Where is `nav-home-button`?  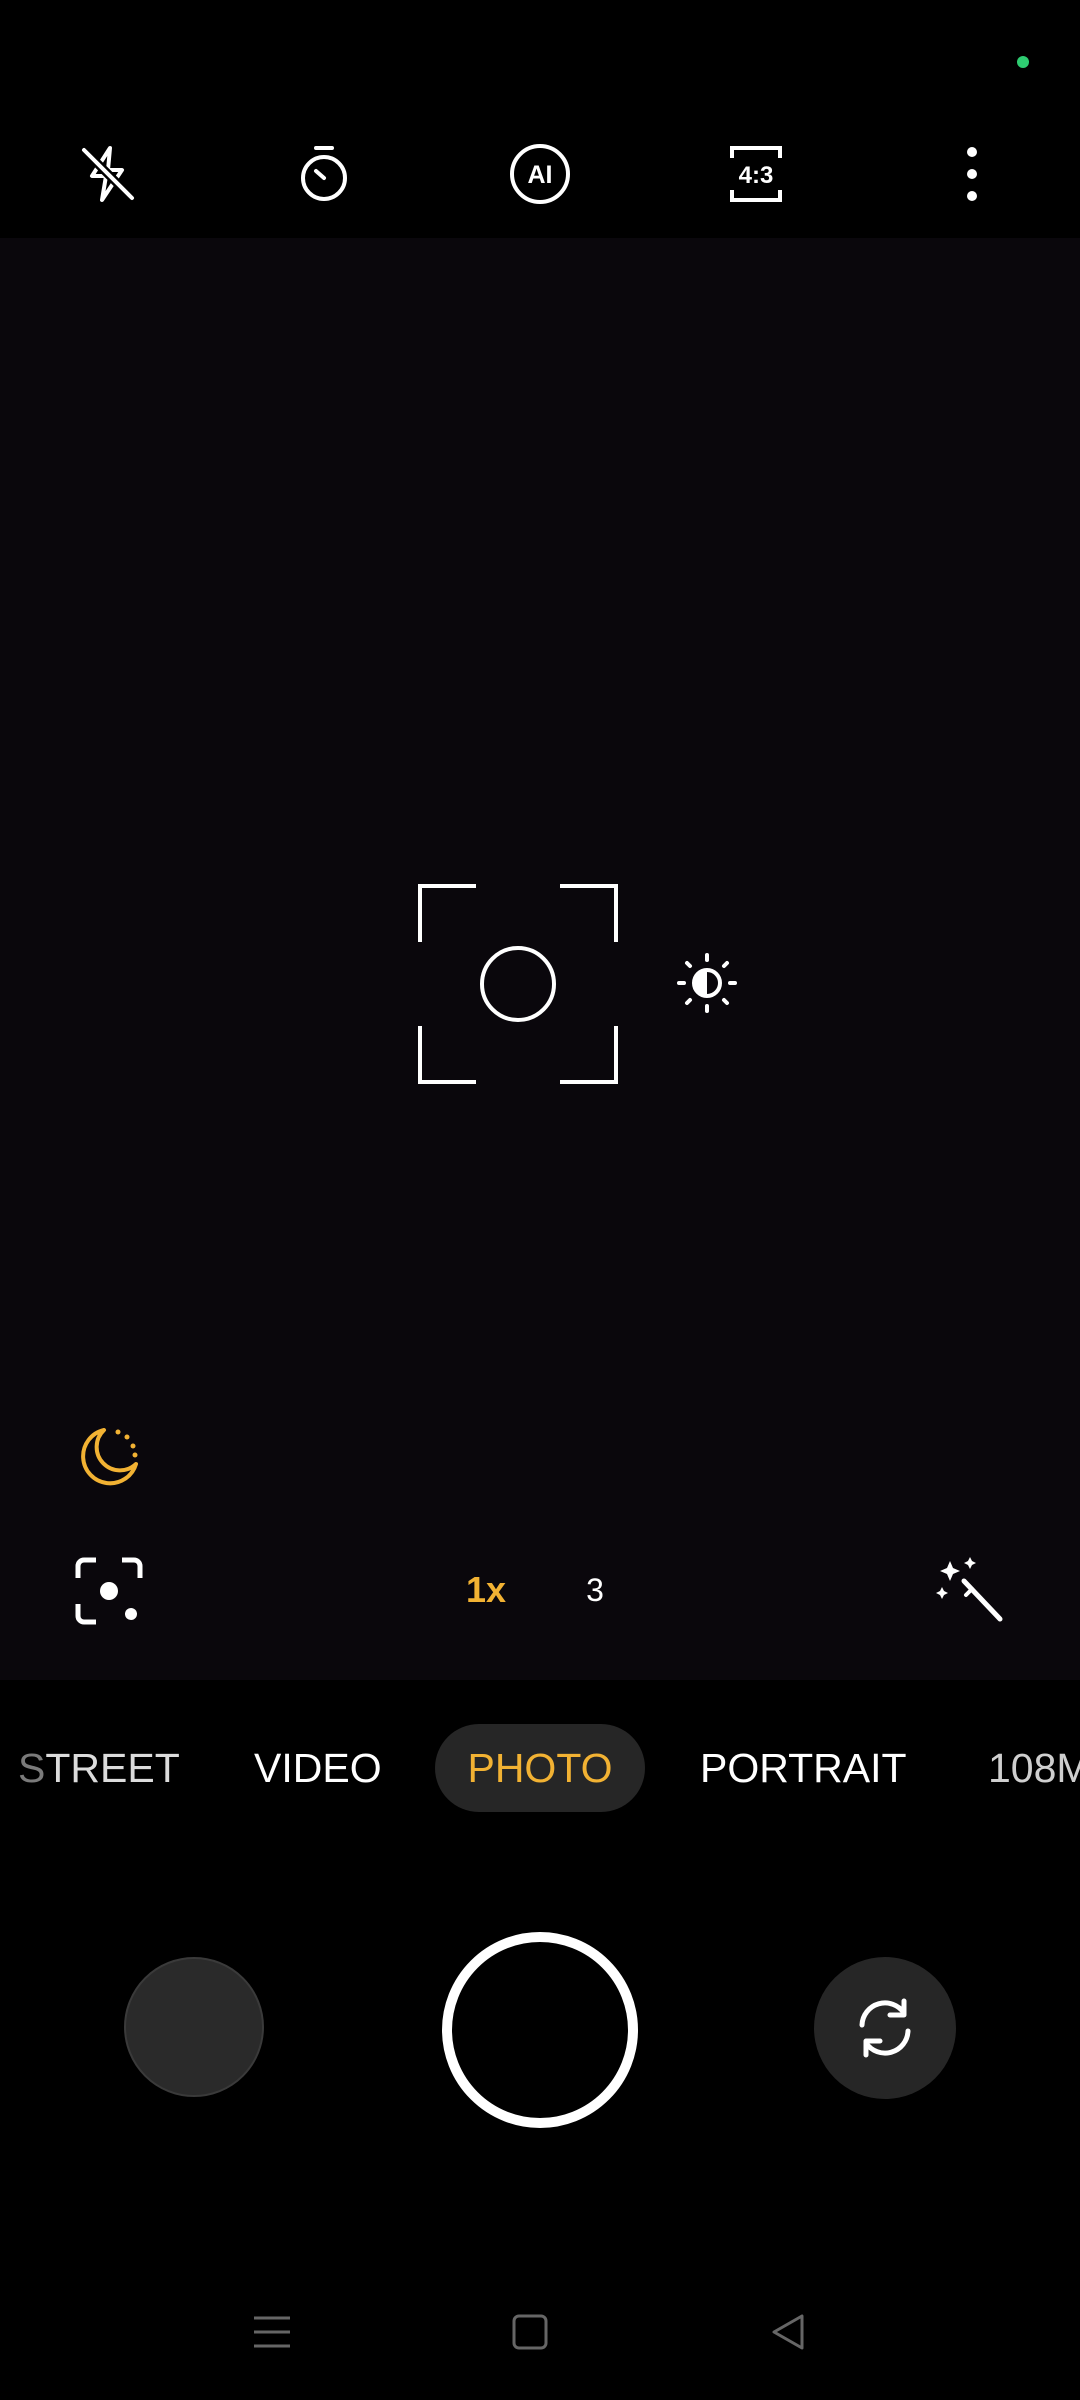
nav-home-button is located at coordinates (530, 2332).